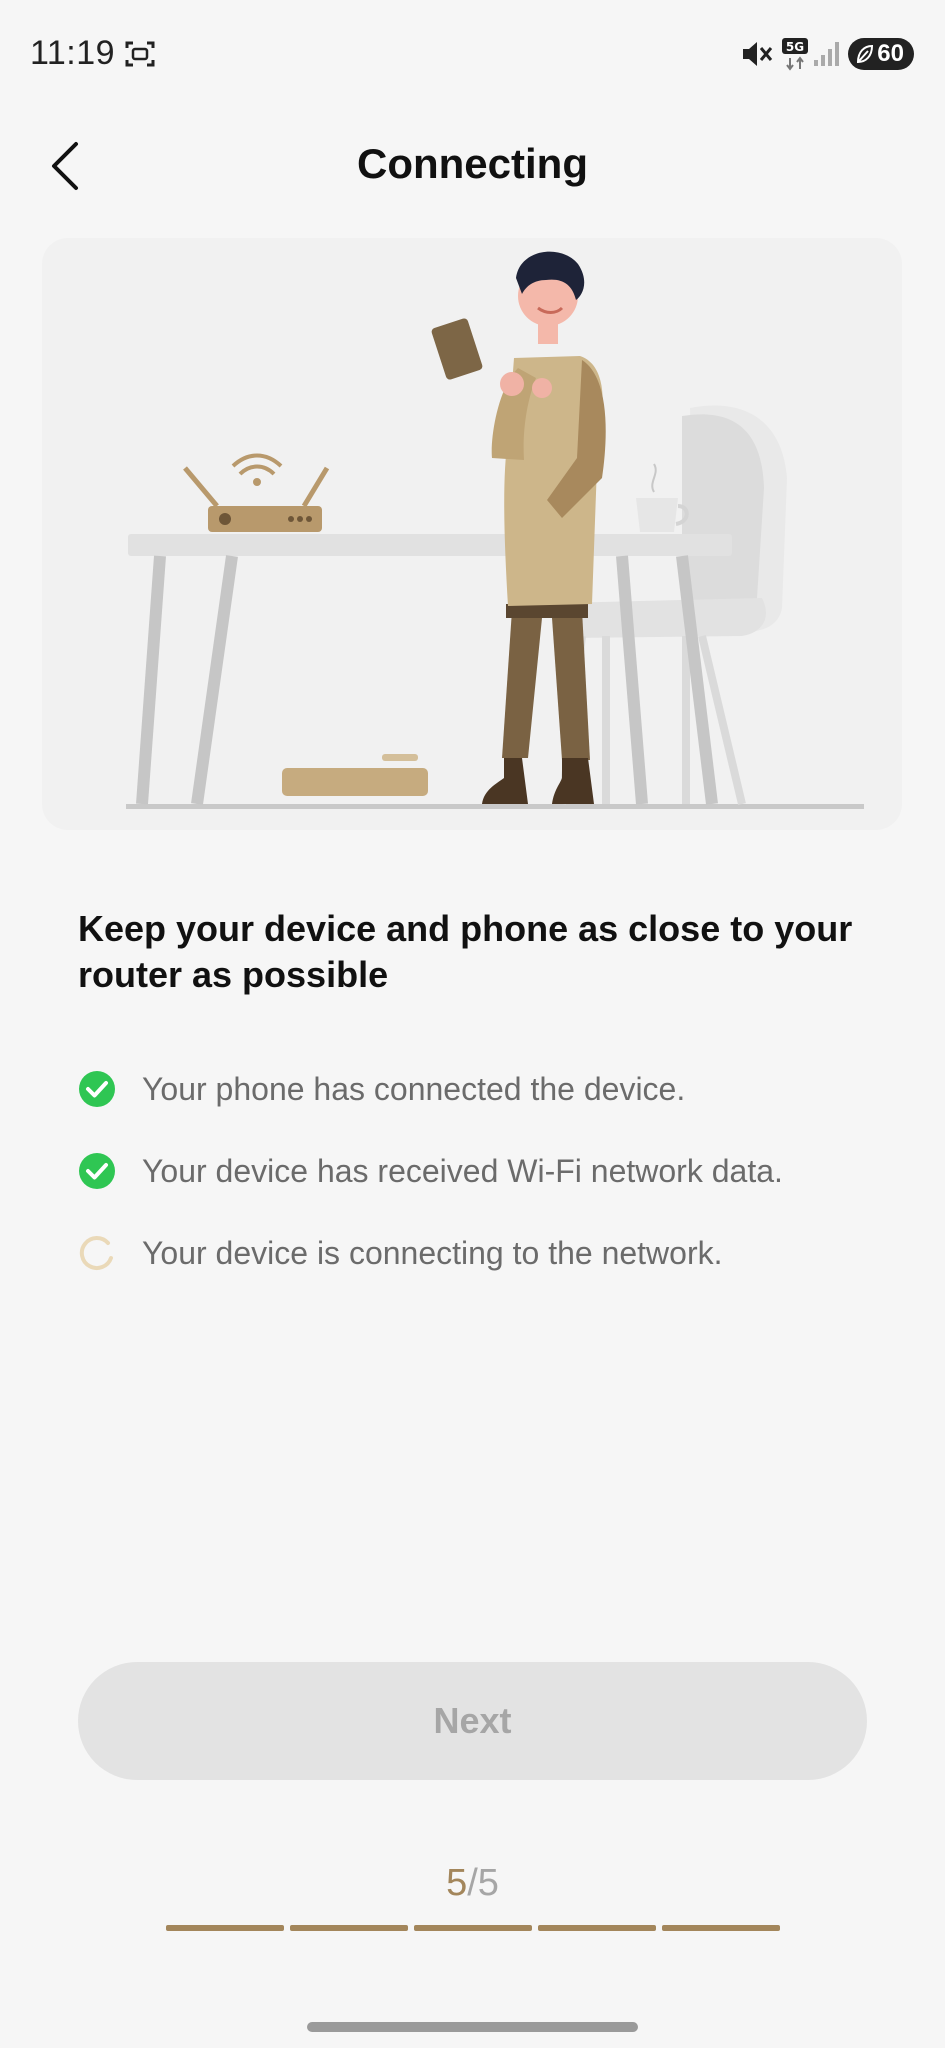 This screenshot has height=2048, width=945. I want to click on network-label: 5G, so click(795, 47).